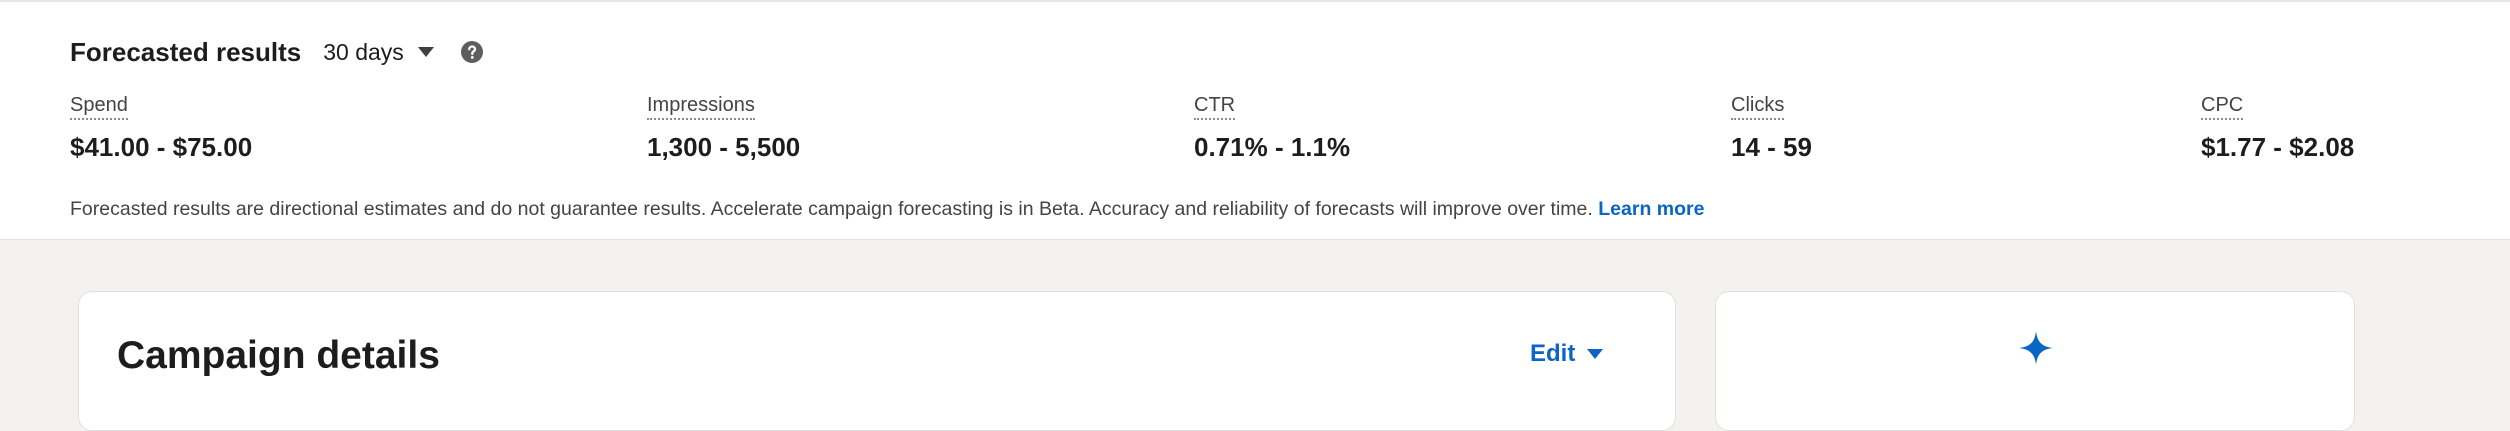 This screenshot has height=431, width=2510. I want to click on metric-label: CPC, so click(2222, 107).